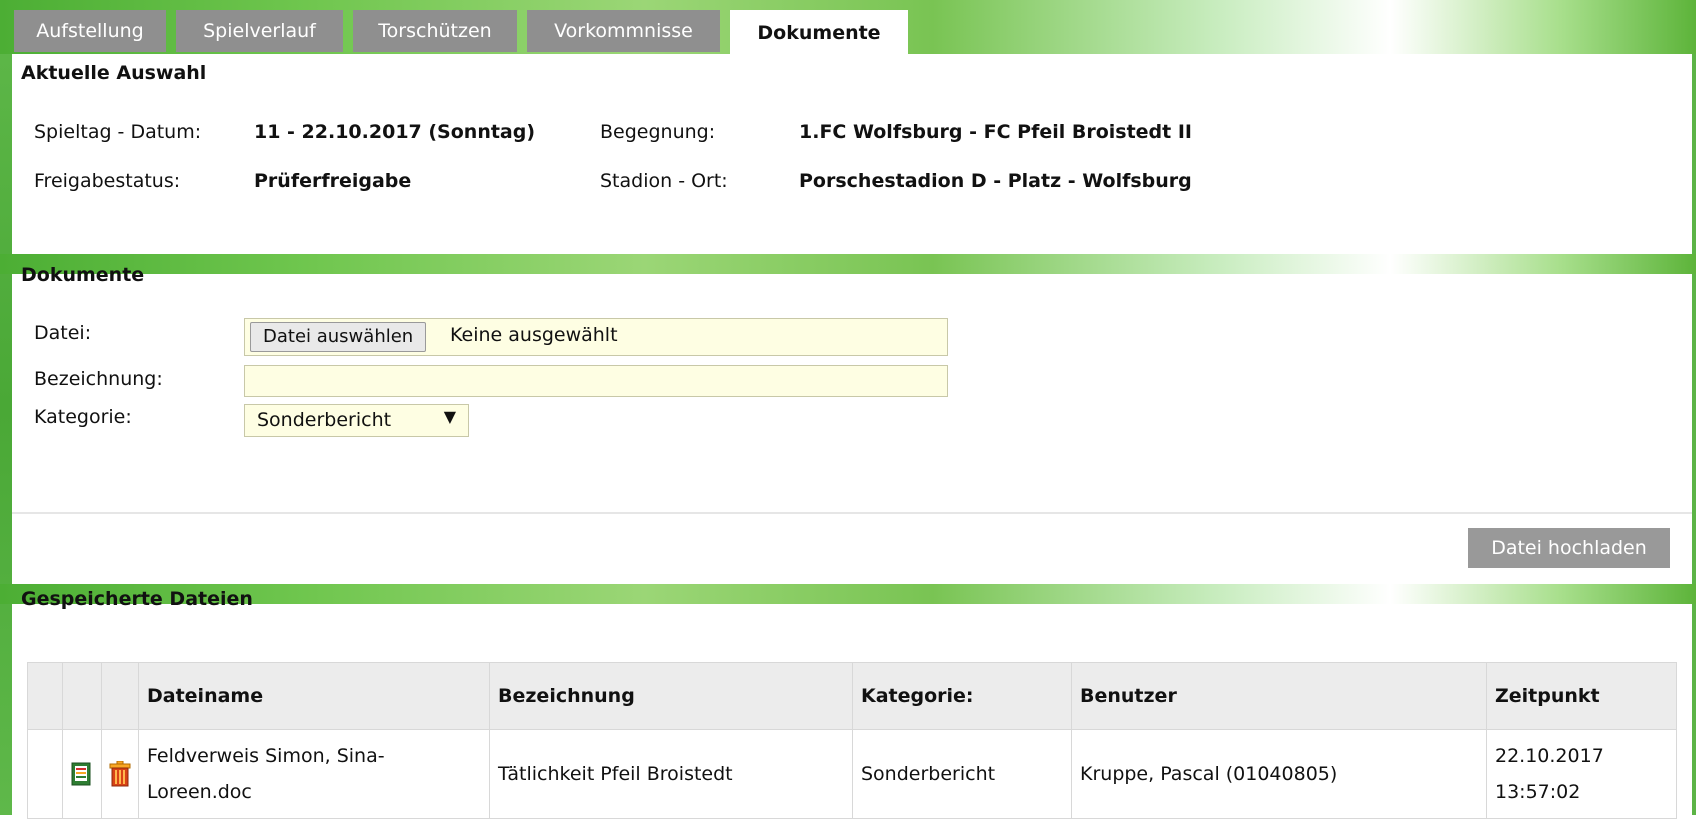 The image size is (1696, 819). What do you see at coordinates (435, 31) in the screenshot?
I see `tab-torschuetzen: Torschützen` at bounding box center [435, 31].